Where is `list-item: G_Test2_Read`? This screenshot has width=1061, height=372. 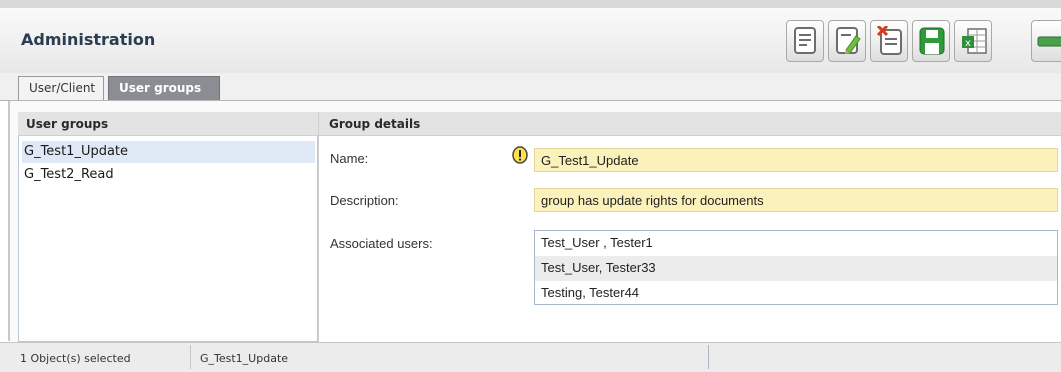 list-item: G_Test2_Read is located at coordinates (68, 175).